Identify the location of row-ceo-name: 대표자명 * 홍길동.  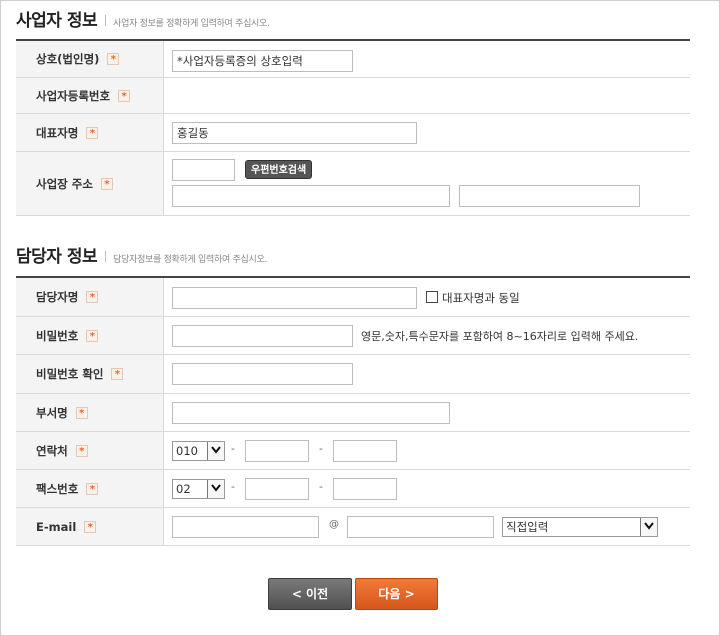
(353, 133).